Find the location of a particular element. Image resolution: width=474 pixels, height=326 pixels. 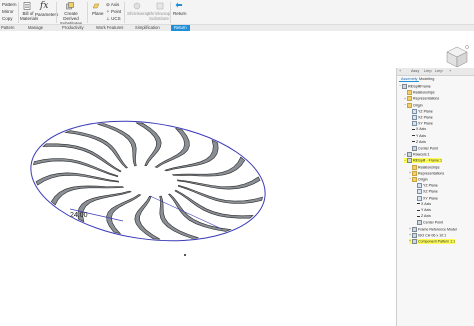

tree-node: + Rawcels:1 is located at coordinates (417, 155).